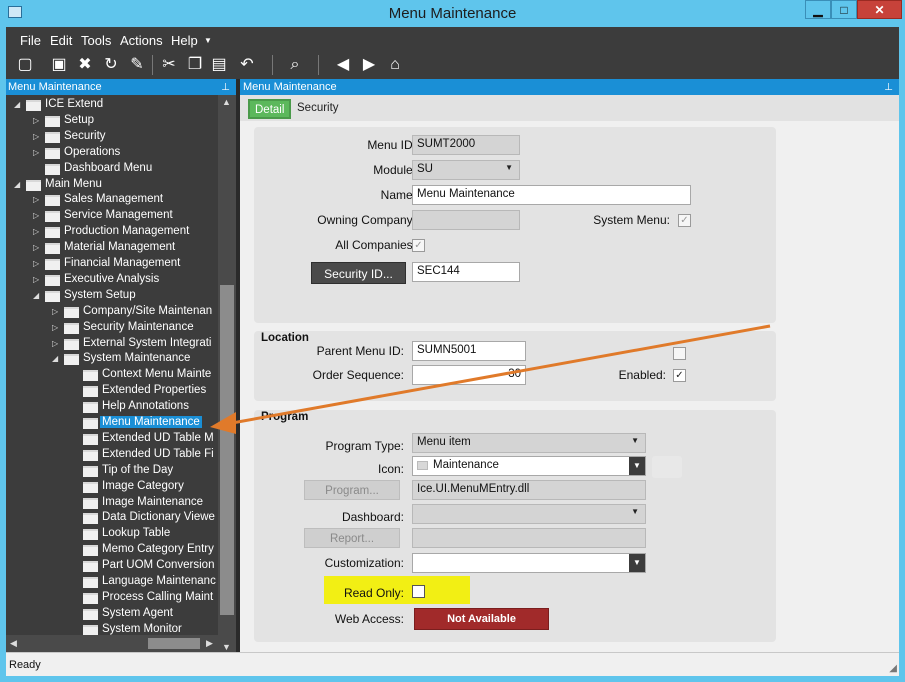 The height and width of the screenshot is (682, 905). I want to click on tree-node: ▷ Material Management, so click(125, 248).